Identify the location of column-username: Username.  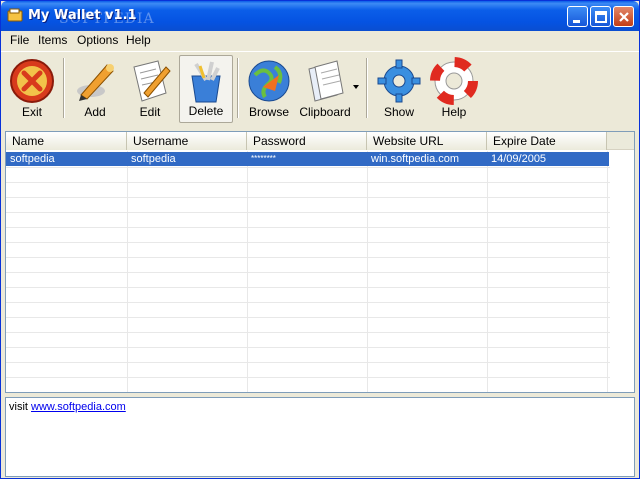
(187, 141).